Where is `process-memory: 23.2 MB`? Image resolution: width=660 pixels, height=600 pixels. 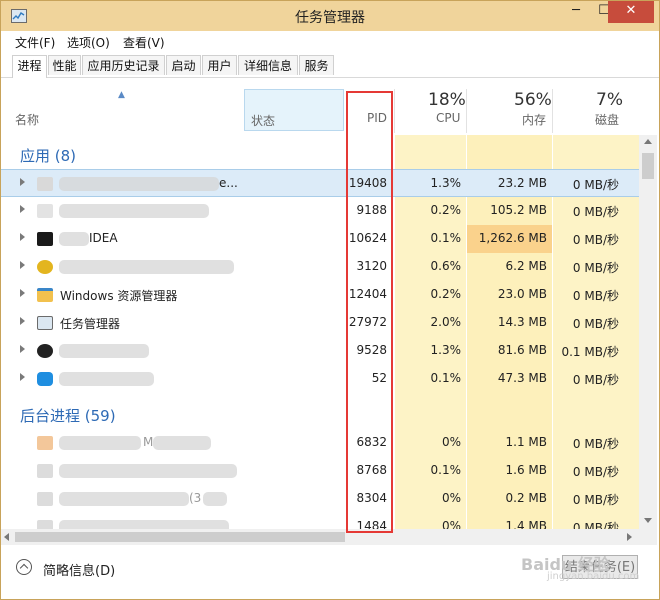 process-memory: 23.2 MB is located at coordinates (522, 183).